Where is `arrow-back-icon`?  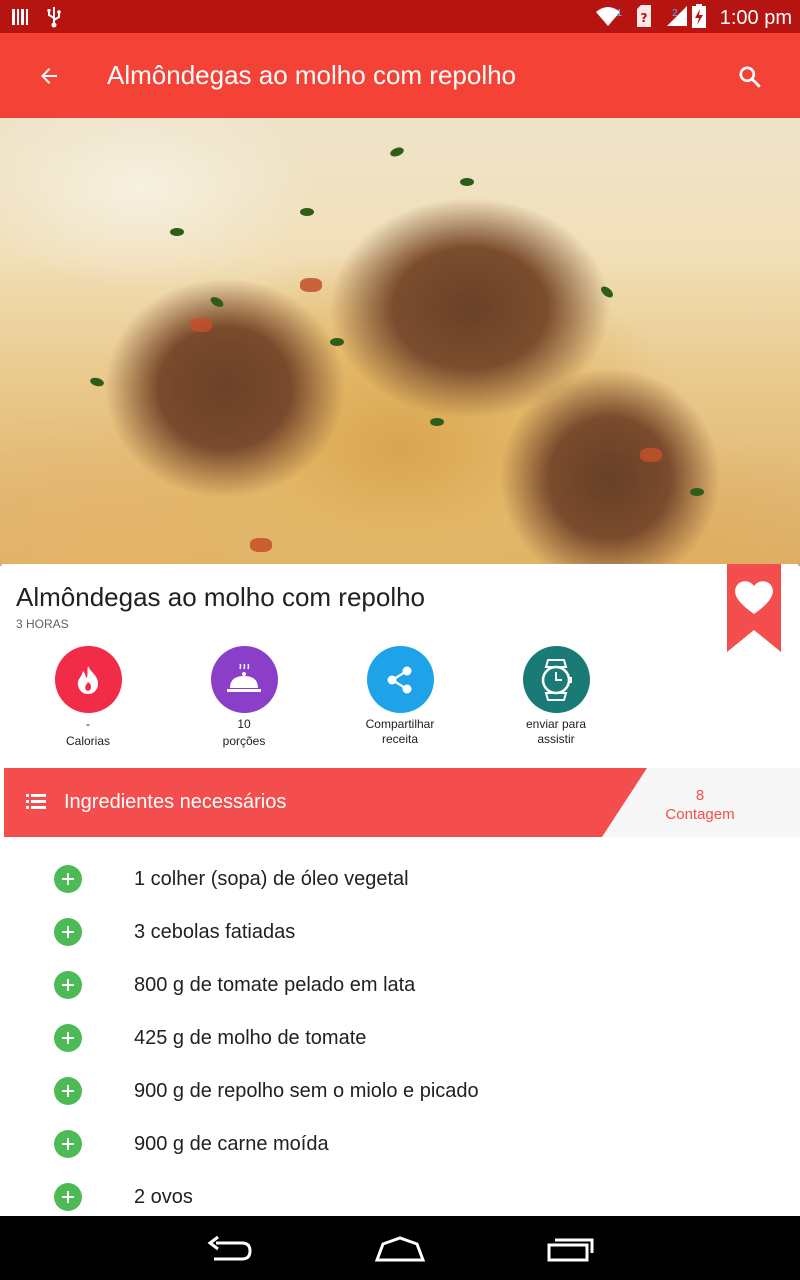 arrow-back-icon is located at coordinates (49, 76).